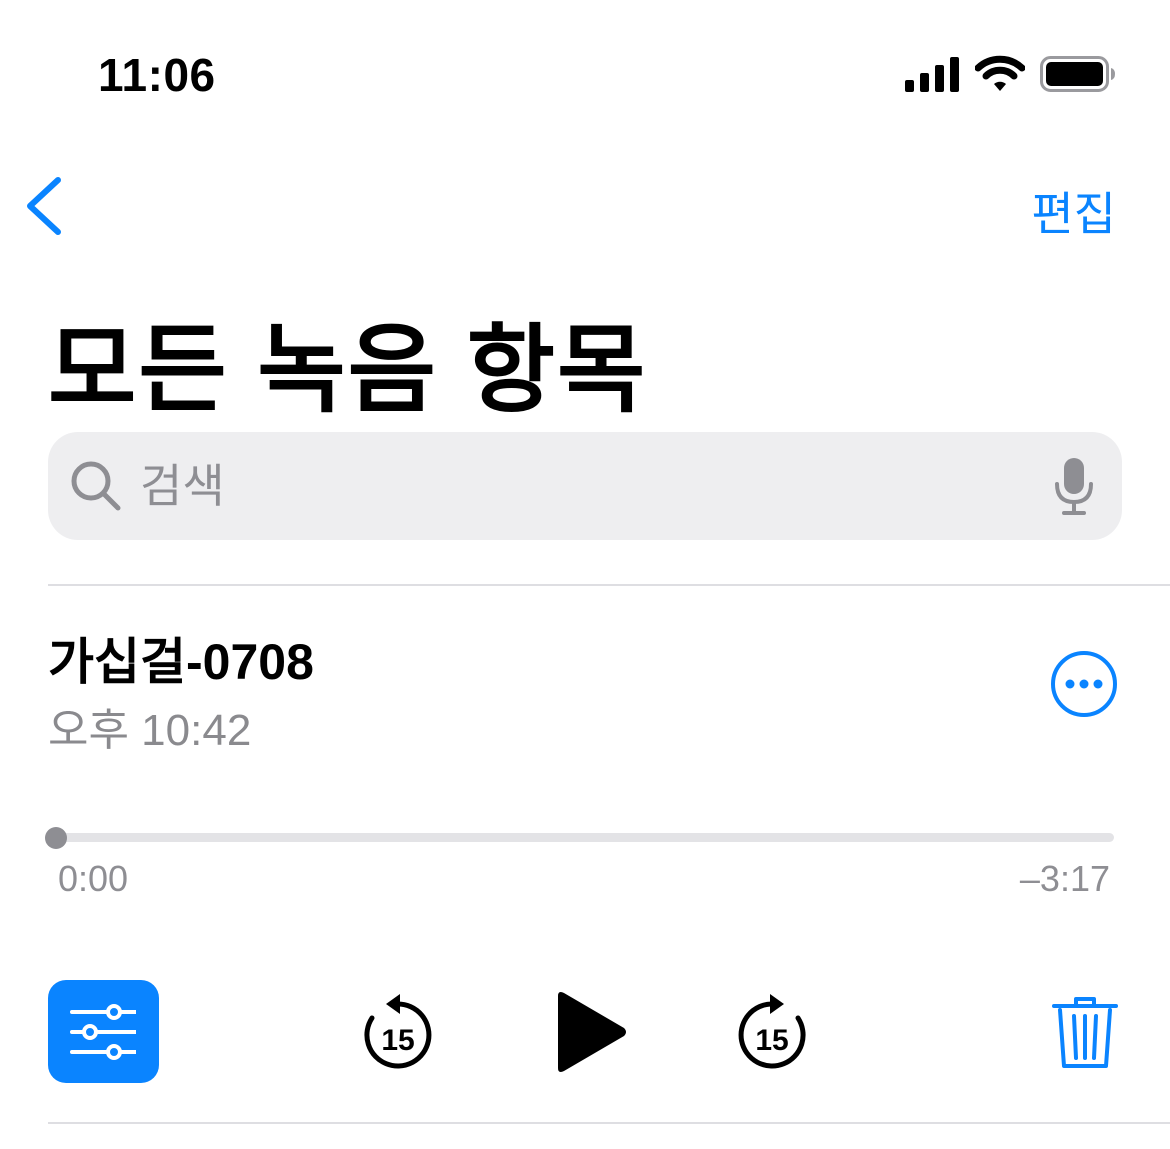 The image size is (1170, 1149). I want to click on sliders-icon, so click(103, 1032).